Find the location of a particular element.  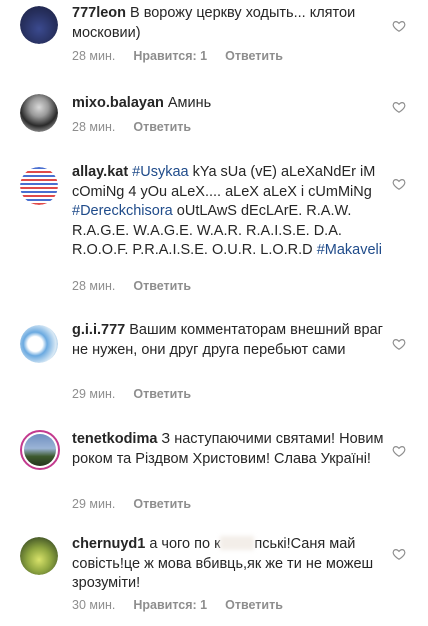

comment-body: а чого по к is located at coordinates (185, 544).